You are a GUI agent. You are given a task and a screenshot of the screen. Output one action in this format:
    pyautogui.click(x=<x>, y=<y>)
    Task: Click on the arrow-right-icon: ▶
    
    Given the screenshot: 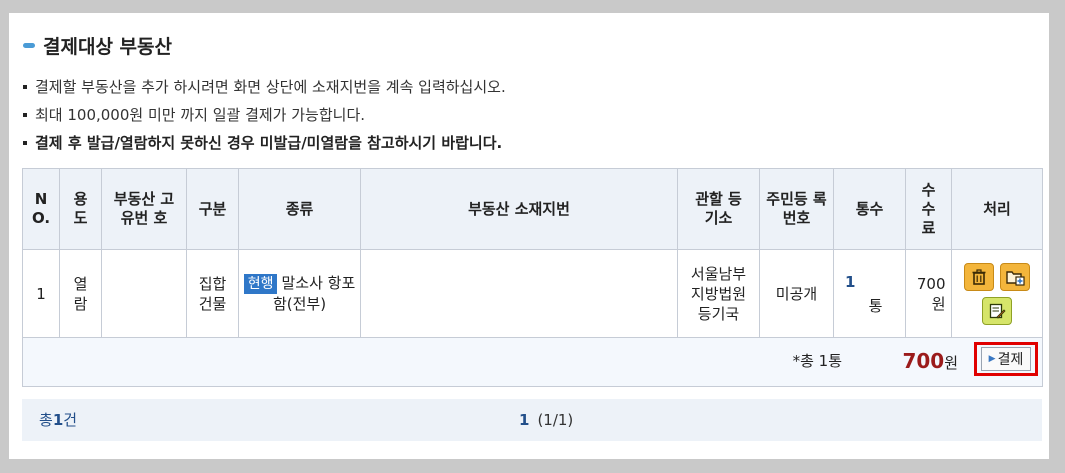 What is the action you would take?
    pyautogui.click(x=992, y=359)
    